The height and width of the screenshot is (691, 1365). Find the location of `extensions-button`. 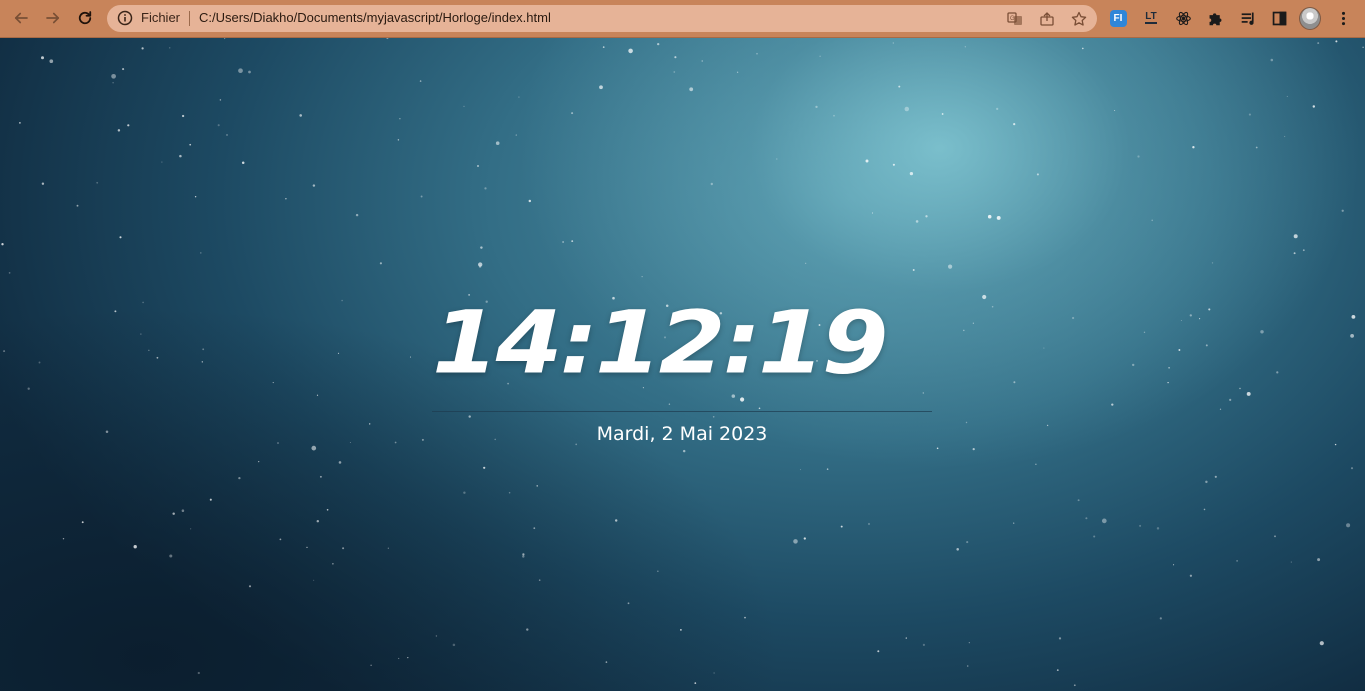

extensions-button is located at coordinates (1215, 18).